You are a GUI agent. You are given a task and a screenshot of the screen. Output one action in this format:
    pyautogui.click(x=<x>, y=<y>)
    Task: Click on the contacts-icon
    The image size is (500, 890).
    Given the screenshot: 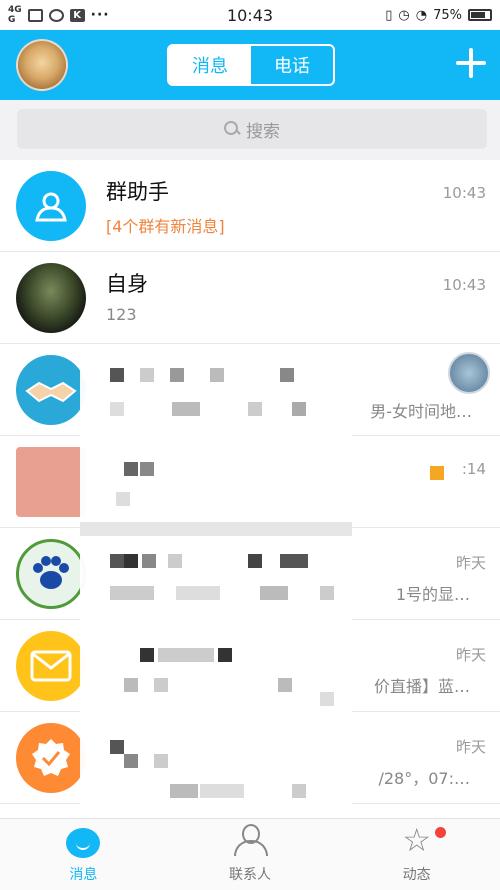 What is the action you would take?
    pyautogui.click(x=250, y=841)
    